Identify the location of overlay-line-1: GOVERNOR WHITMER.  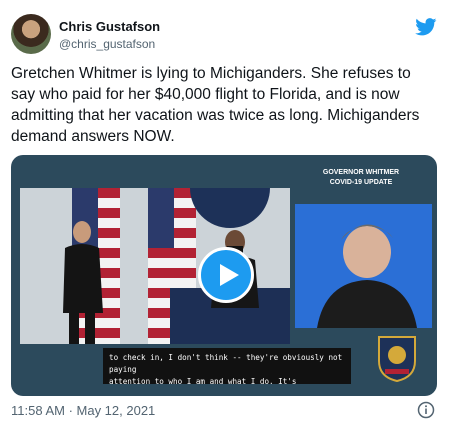
(361, 172).